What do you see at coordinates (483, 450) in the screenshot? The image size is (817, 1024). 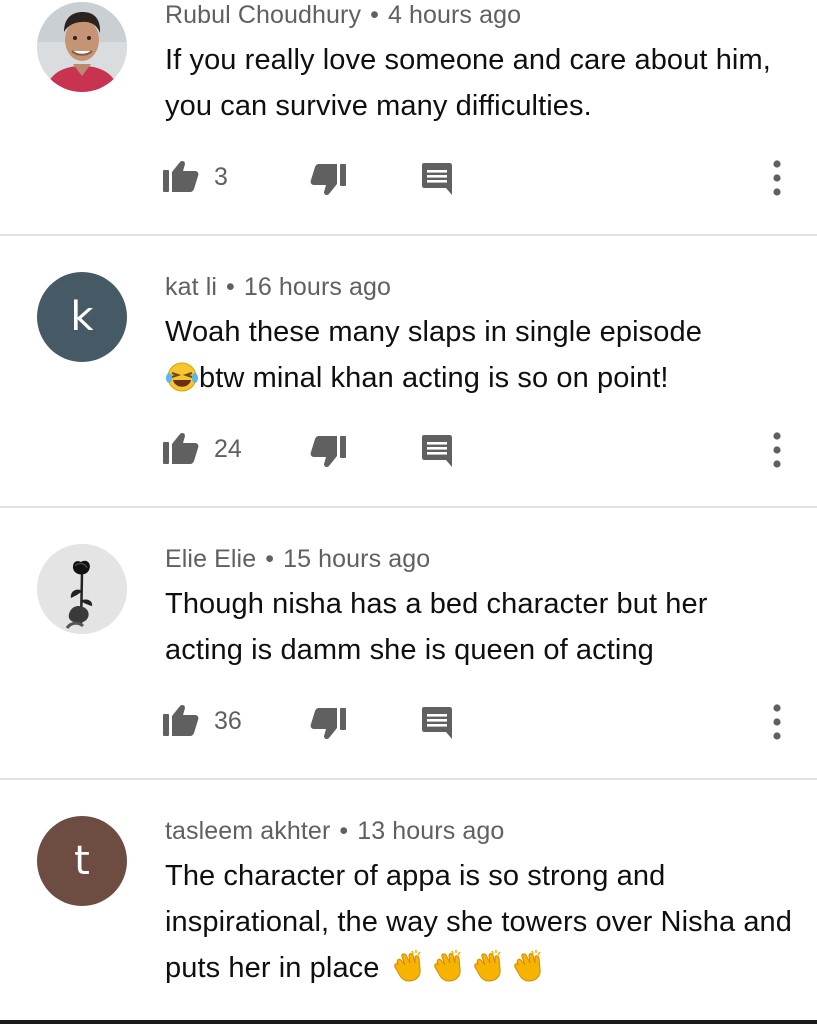 I see `comment-actions: 24` at bounding box center [483, 450].